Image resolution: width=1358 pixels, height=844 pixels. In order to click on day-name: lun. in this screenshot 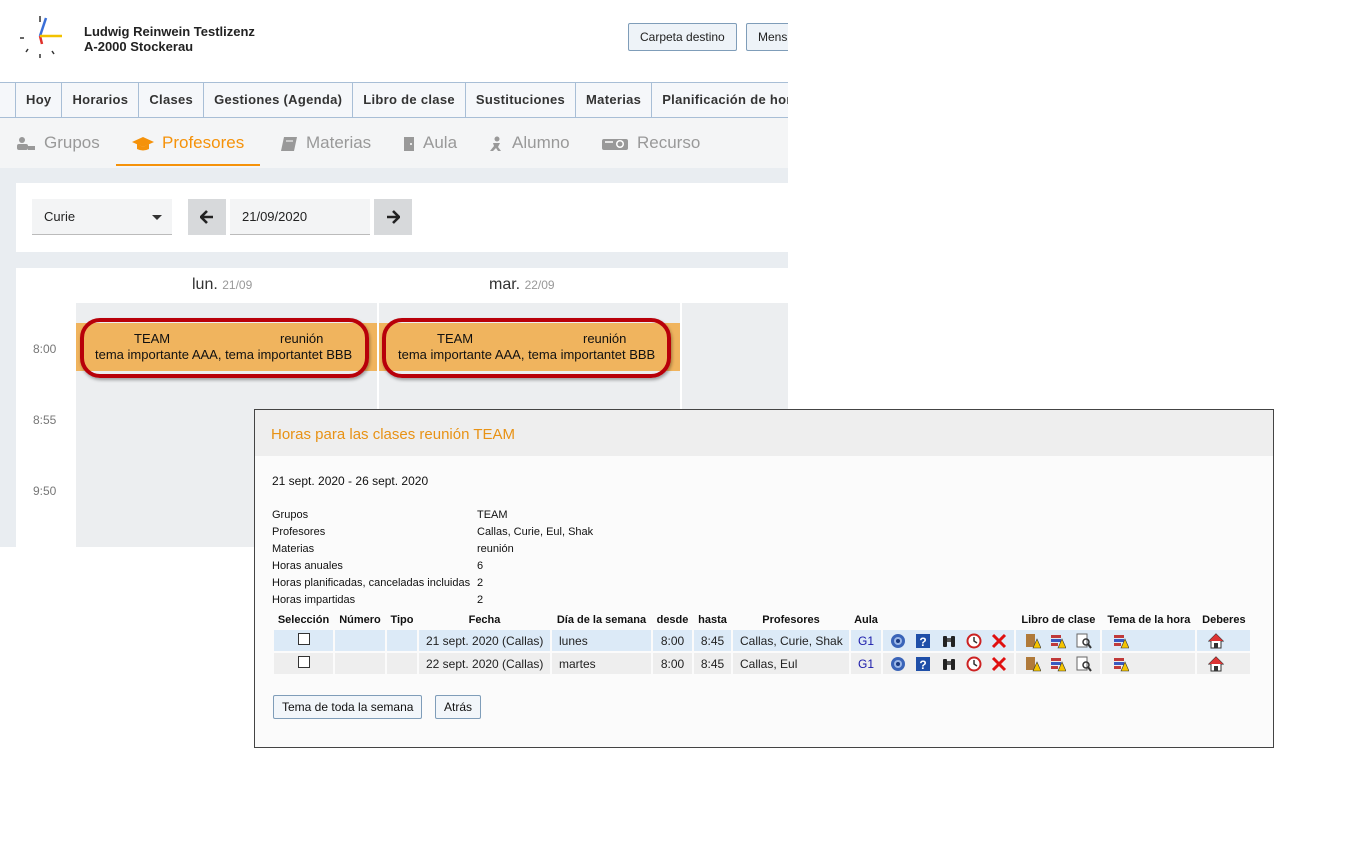, I will do `click(205, 284)`.